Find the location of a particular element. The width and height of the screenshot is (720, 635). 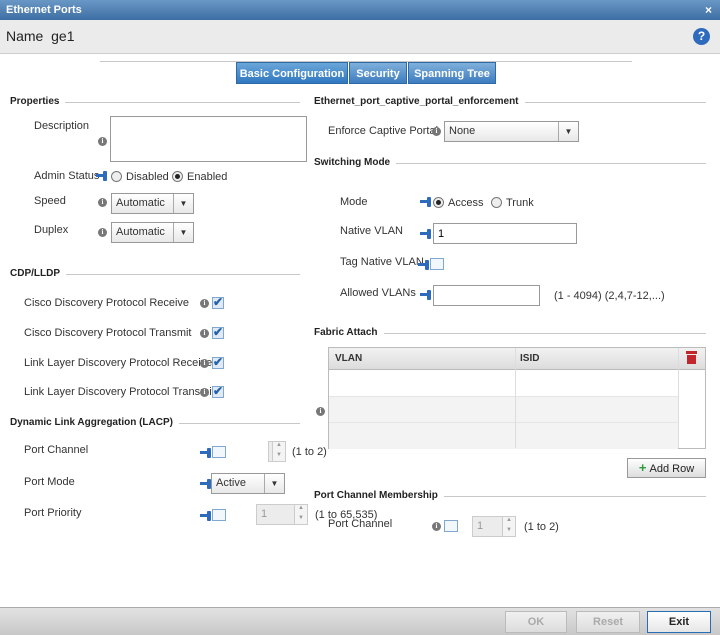

help-icon: ? is located at coordinates (701, 36).